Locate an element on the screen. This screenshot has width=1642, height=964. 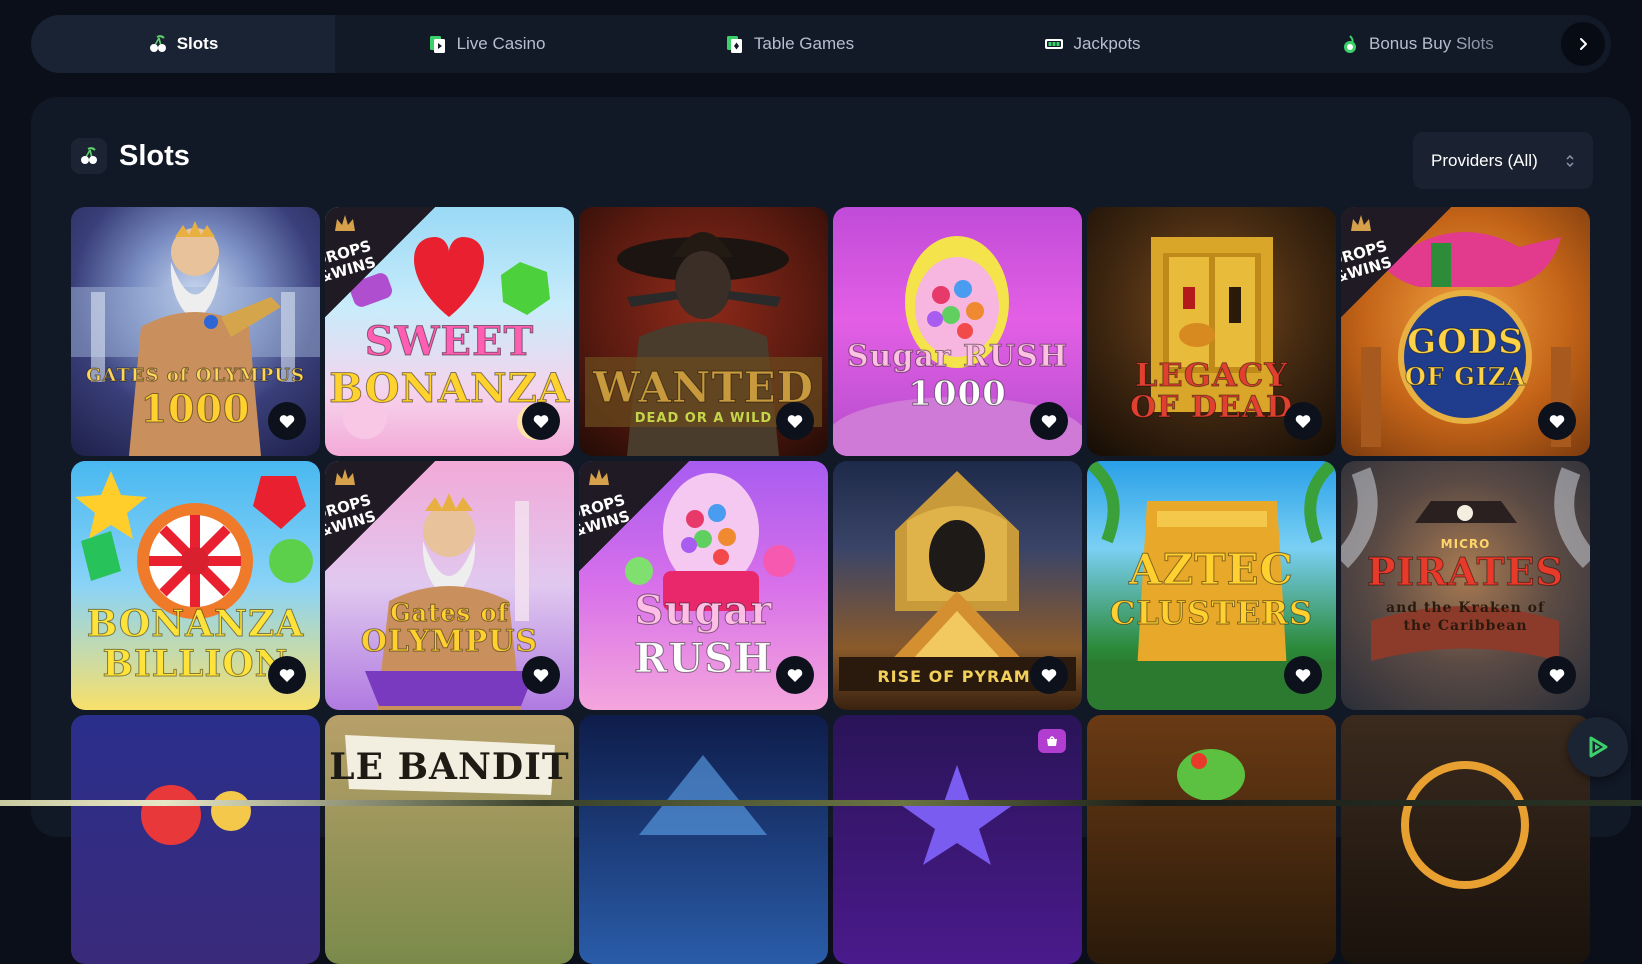
game-title: Sugar is located at coordinates (703, 610).